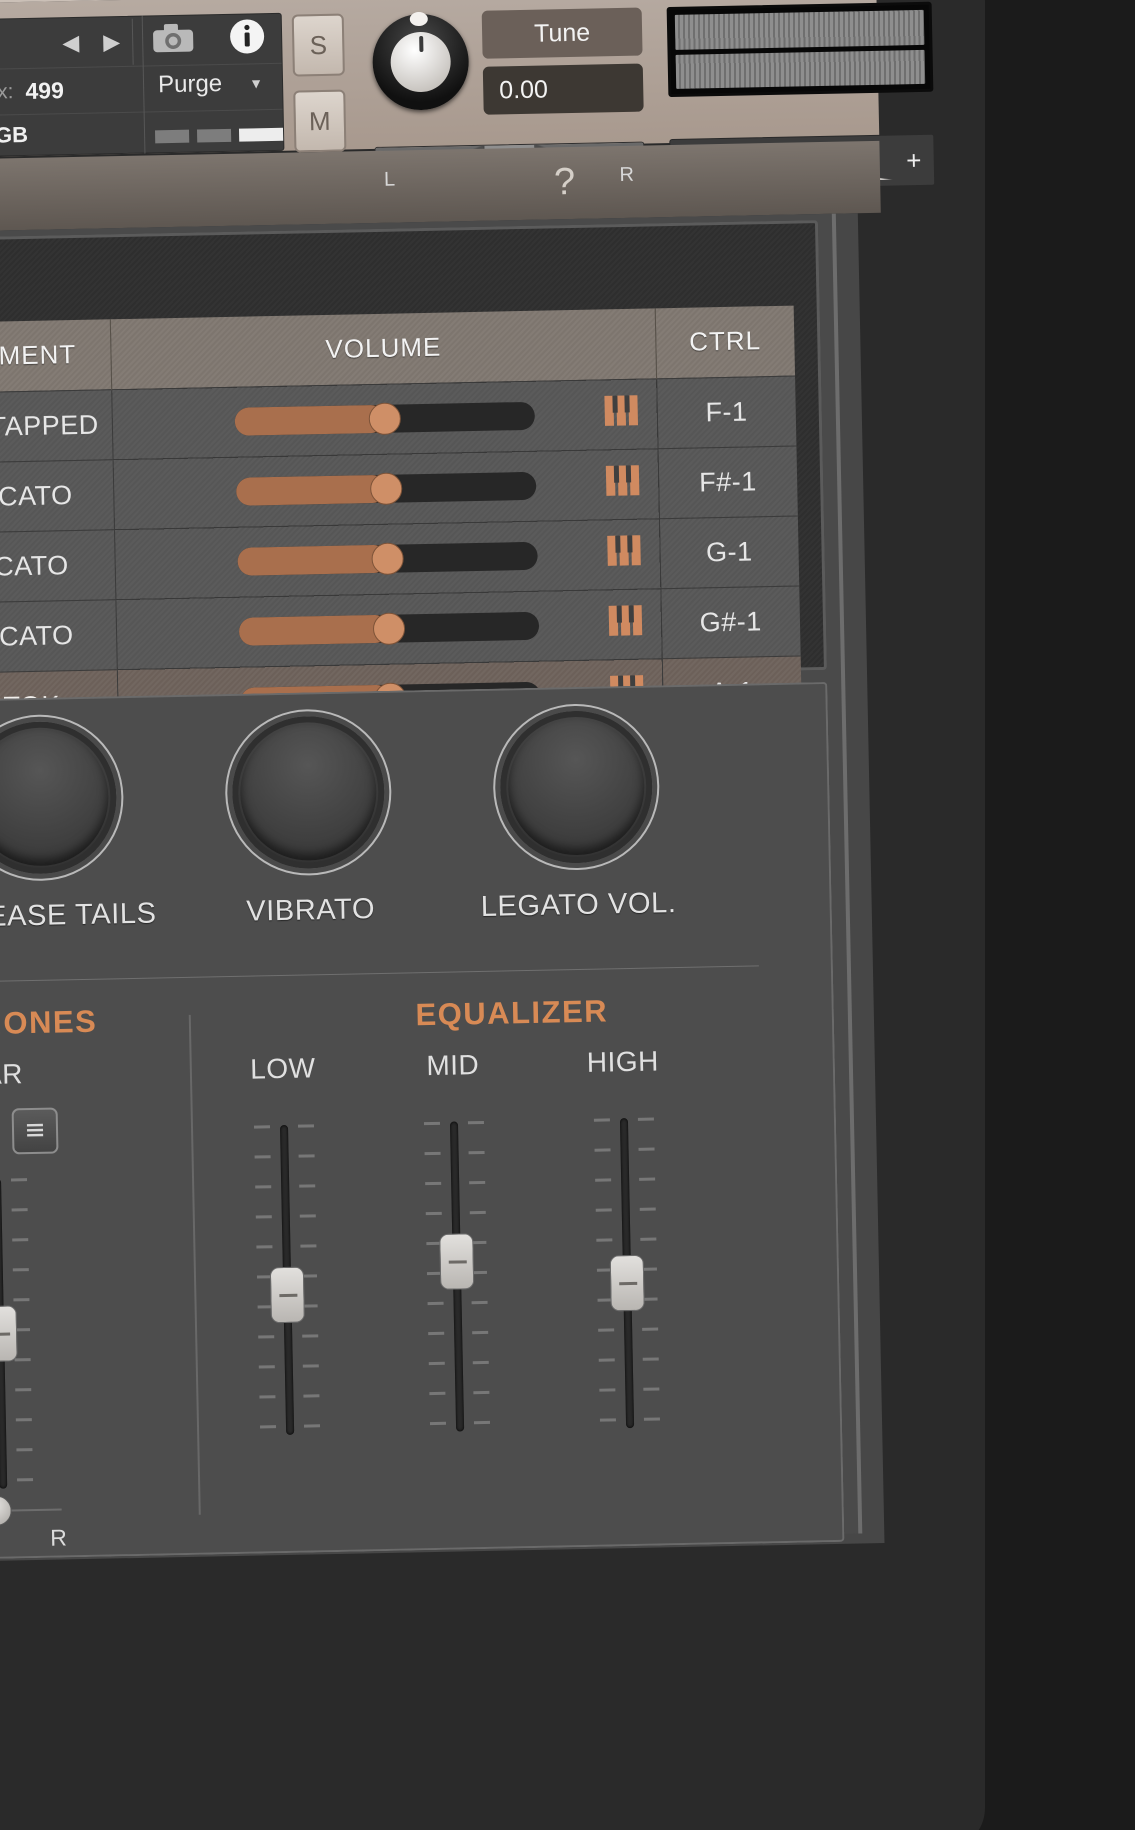  Describe the element at coordinates (310, 910) in the screenshot. I see `knob-label: VIBRATO` at that location.